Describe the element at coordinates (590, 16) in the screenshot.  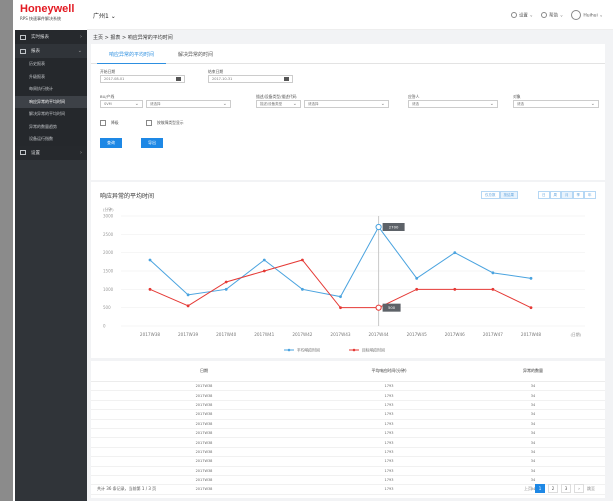
I see `user-name: Huihui` at that location.